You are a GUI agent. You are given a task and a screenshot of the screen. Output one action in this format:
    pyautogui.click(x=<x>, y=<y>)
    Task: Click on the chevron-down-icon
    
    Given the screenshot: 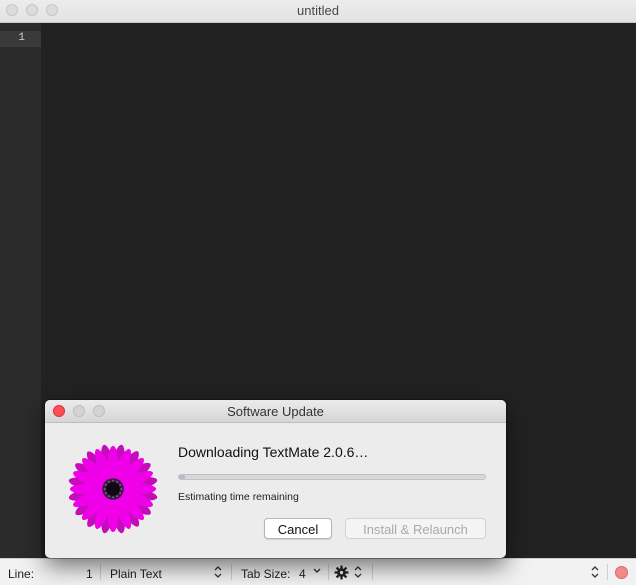 What is the action you would take?
    pyautogui.click(x=317, y=570)
    